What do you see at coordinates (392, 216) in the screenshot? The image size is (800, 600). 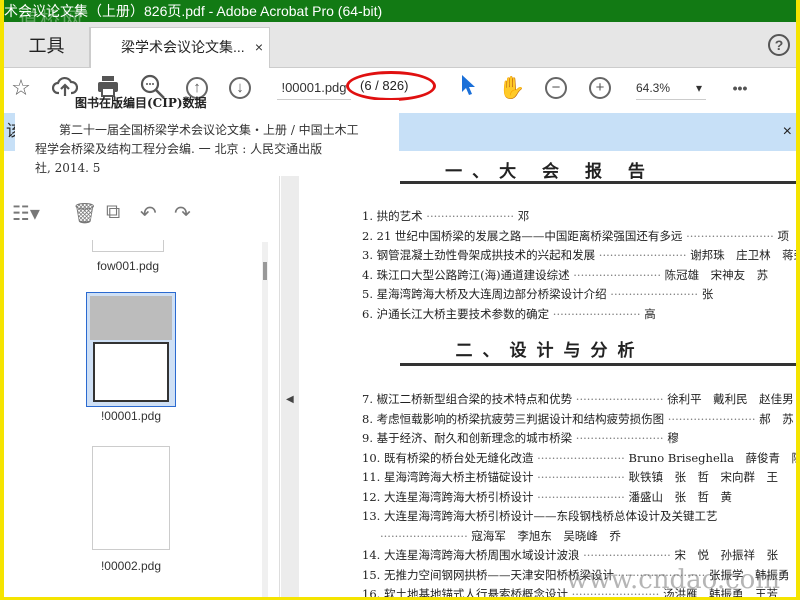 I see `toc-title: 1. 拱的艺术` at bounding box center [392, 216].